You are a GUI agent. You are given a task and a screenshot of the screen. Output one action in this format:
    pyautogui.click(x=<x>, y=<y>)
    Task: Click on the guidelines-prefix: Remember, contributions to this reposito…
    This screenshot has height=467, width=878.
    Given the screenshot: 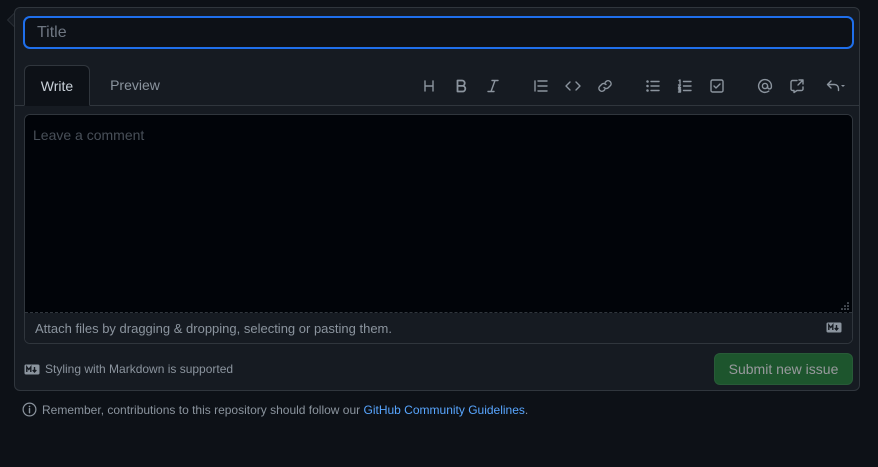 What is the action you would take?
    pyautogui.click(x=201, y=409)
    